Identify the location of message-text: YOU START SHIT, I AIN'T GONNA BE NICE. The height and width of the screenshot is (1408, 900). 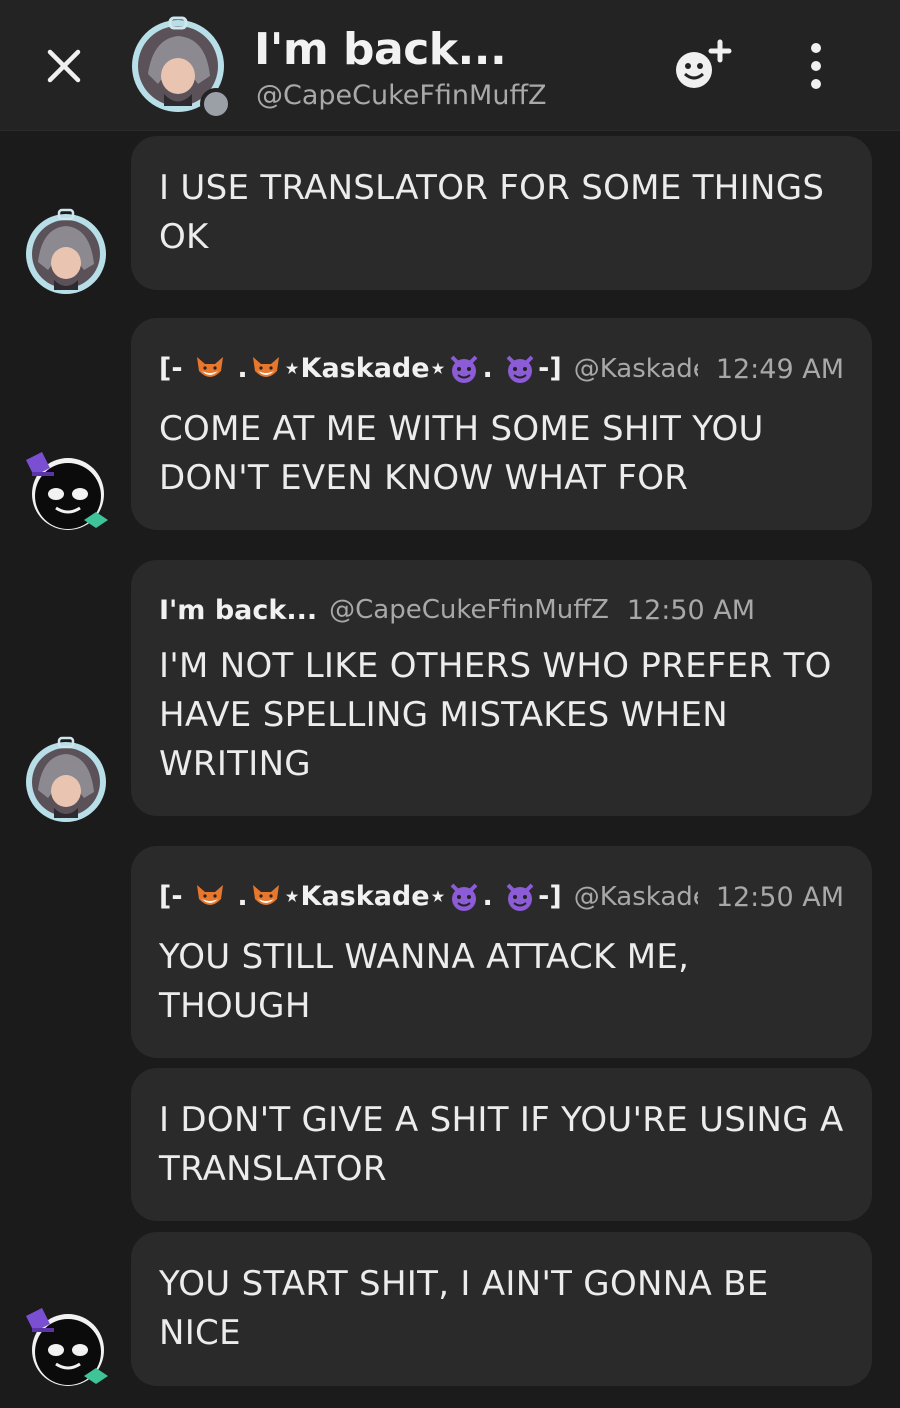
(464, 1308).